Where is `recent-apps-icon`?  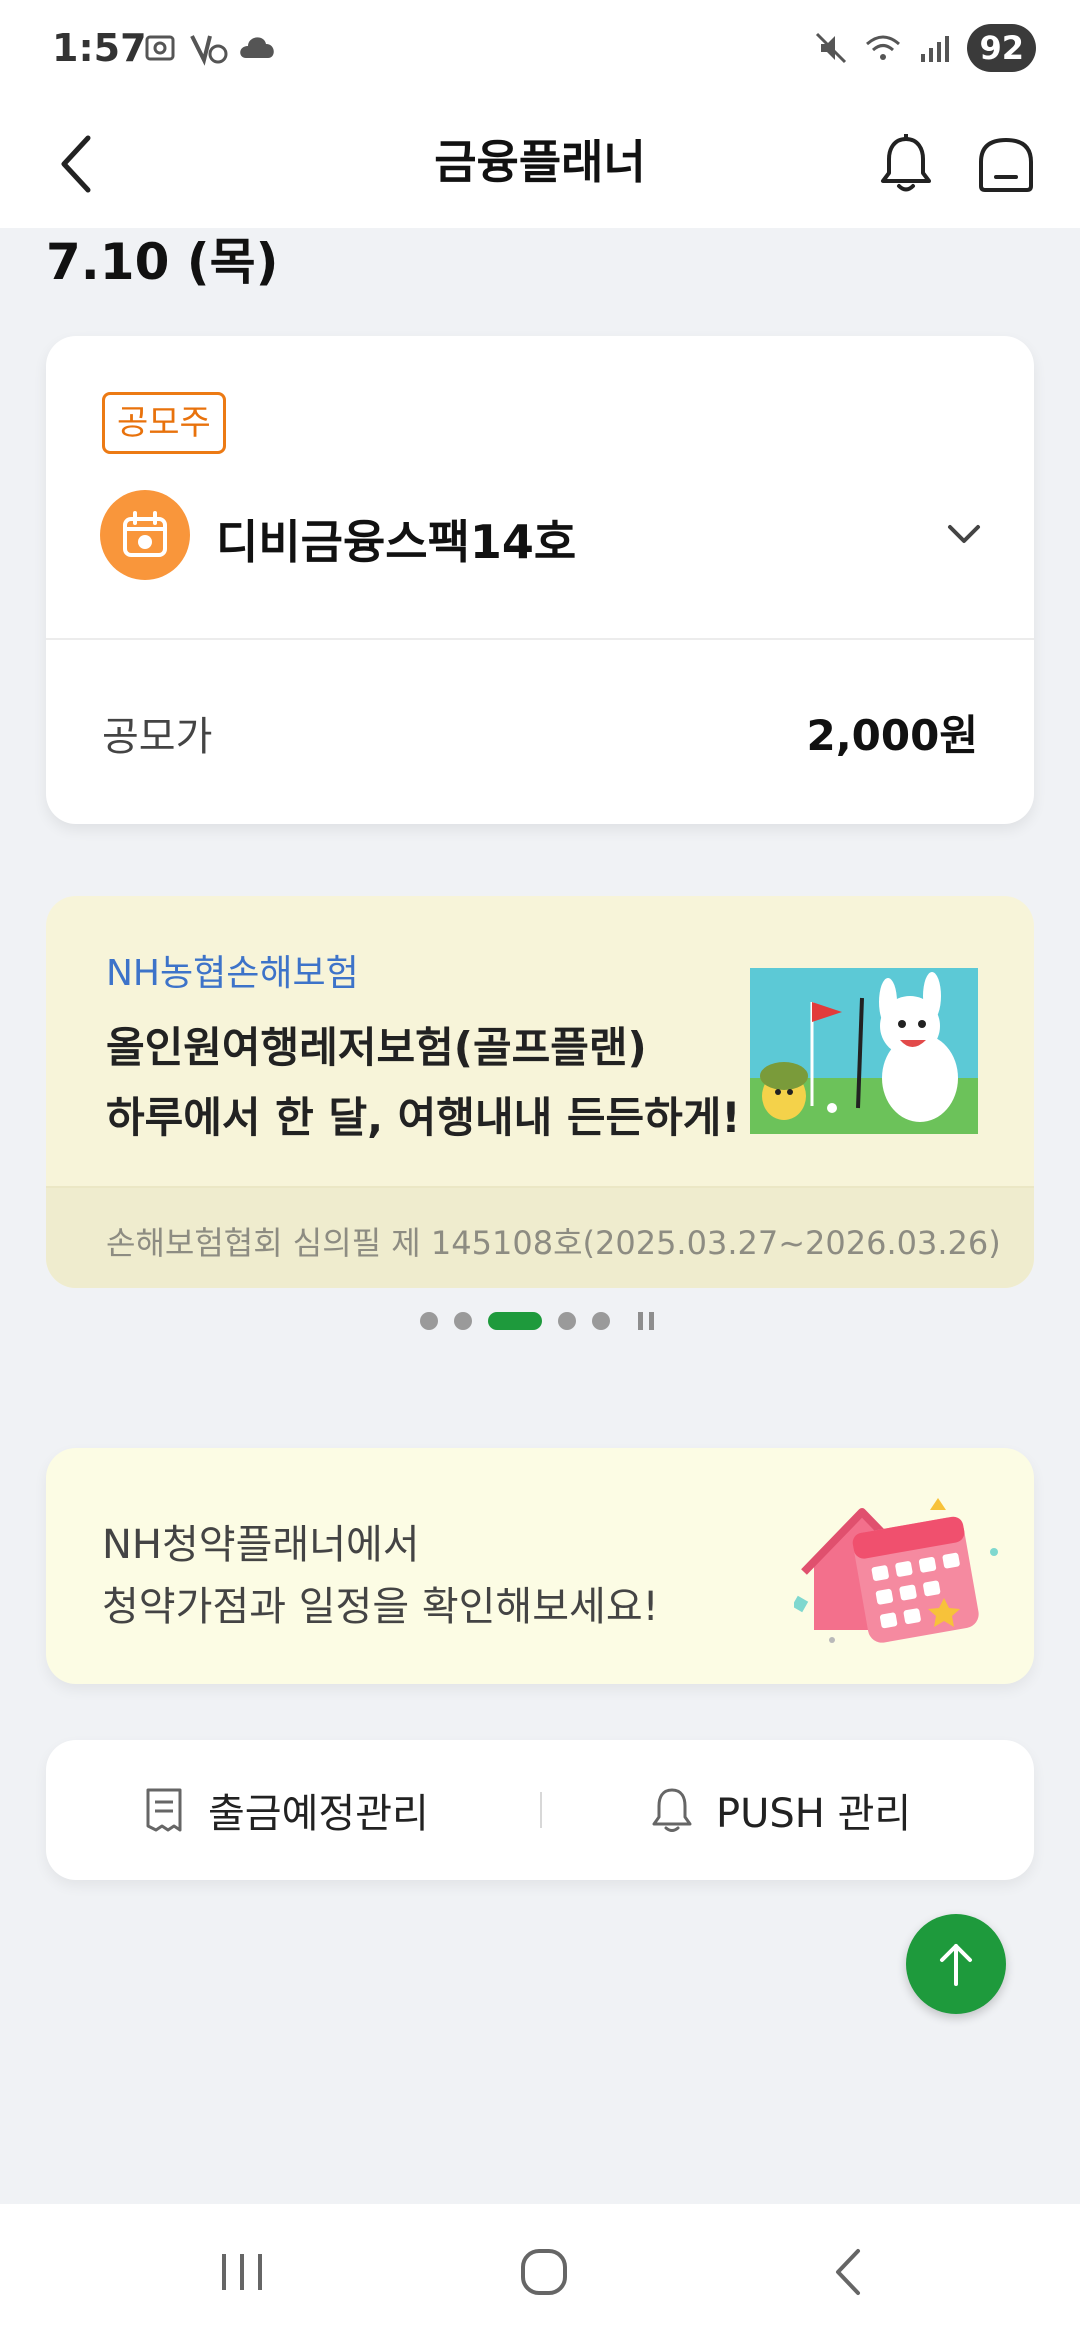
recent-apps-icon is located at coordinates (242, 2272).